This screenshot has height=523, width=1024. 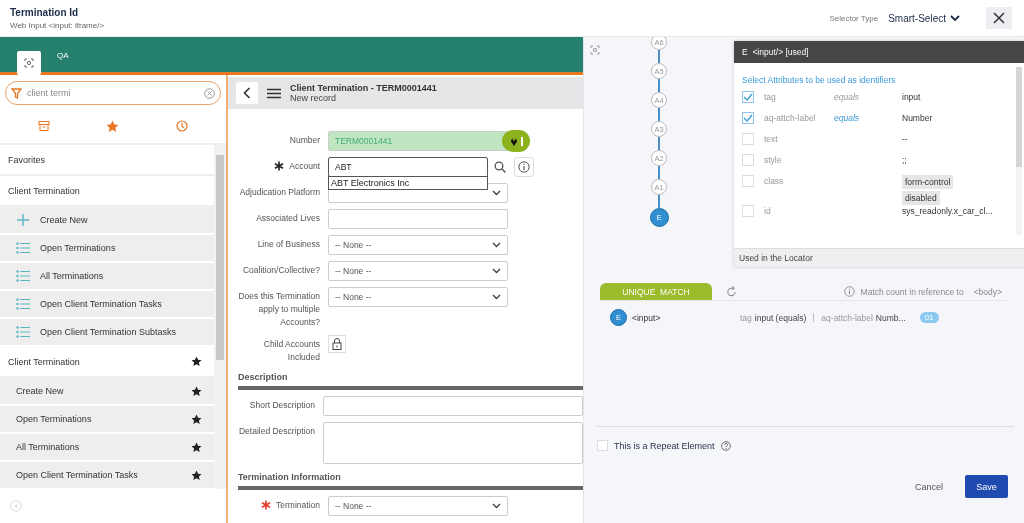 What do you see at coordinates (276, 431) in the screenshot?
I see `field-label: Detailed Description` at bounding box center [276, 431].